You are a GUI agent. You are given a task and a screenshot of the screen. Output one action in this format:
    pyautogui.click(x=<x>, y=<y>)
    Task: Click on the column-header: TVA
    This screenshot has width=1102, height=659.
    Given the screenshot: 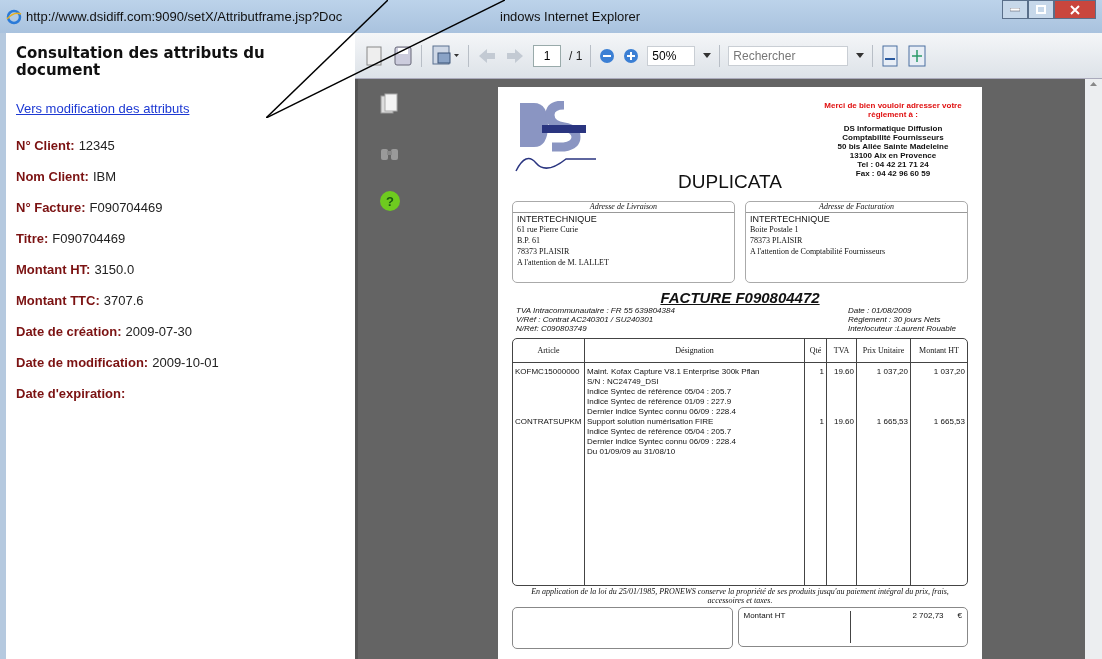 What is the action you would take?
    pyautogui.click(x=842, y=351)
    